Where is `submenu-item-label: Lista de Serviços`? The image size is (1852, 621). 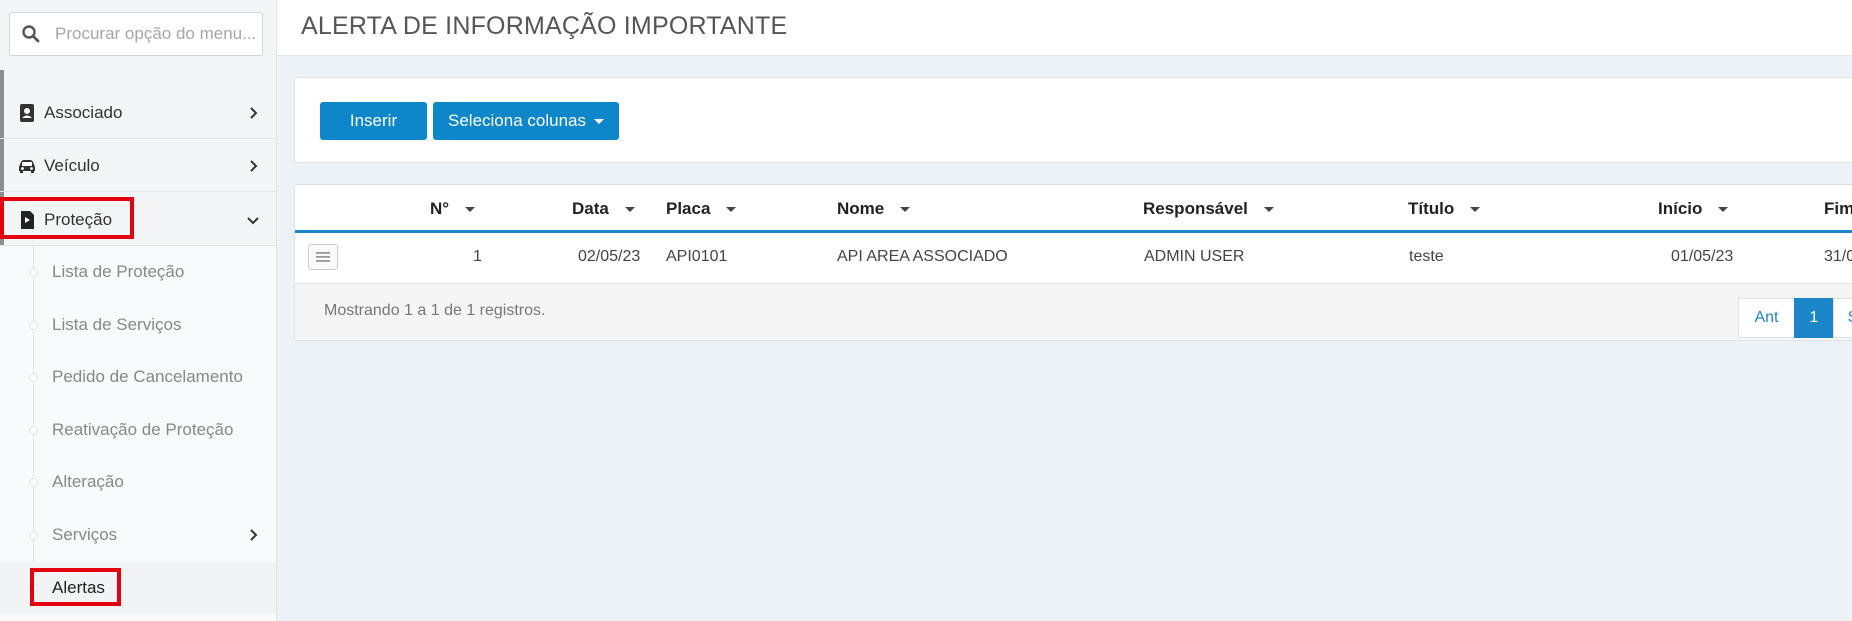 submenu-item-label: Lista de Serviços is located at coordinates (117, 324).